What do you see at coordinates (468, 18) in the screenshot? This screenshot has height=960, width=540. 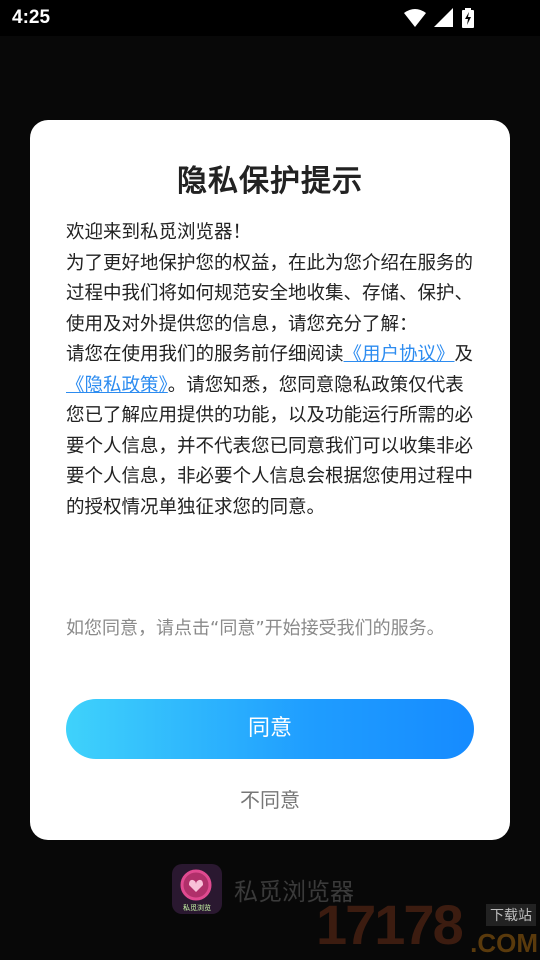 I see `battery-charging-icon` at bounding box center [468, 18].